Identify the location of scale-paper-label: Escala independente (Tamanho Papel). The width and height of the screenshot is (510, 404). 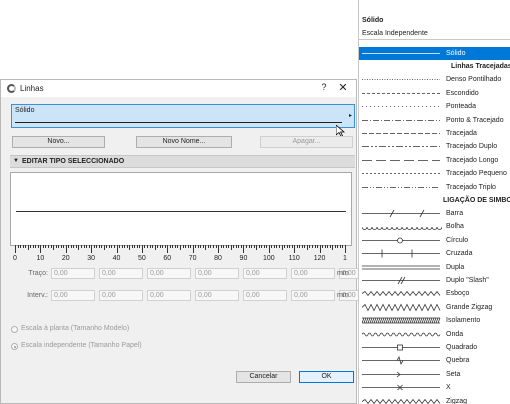
(81, 345).